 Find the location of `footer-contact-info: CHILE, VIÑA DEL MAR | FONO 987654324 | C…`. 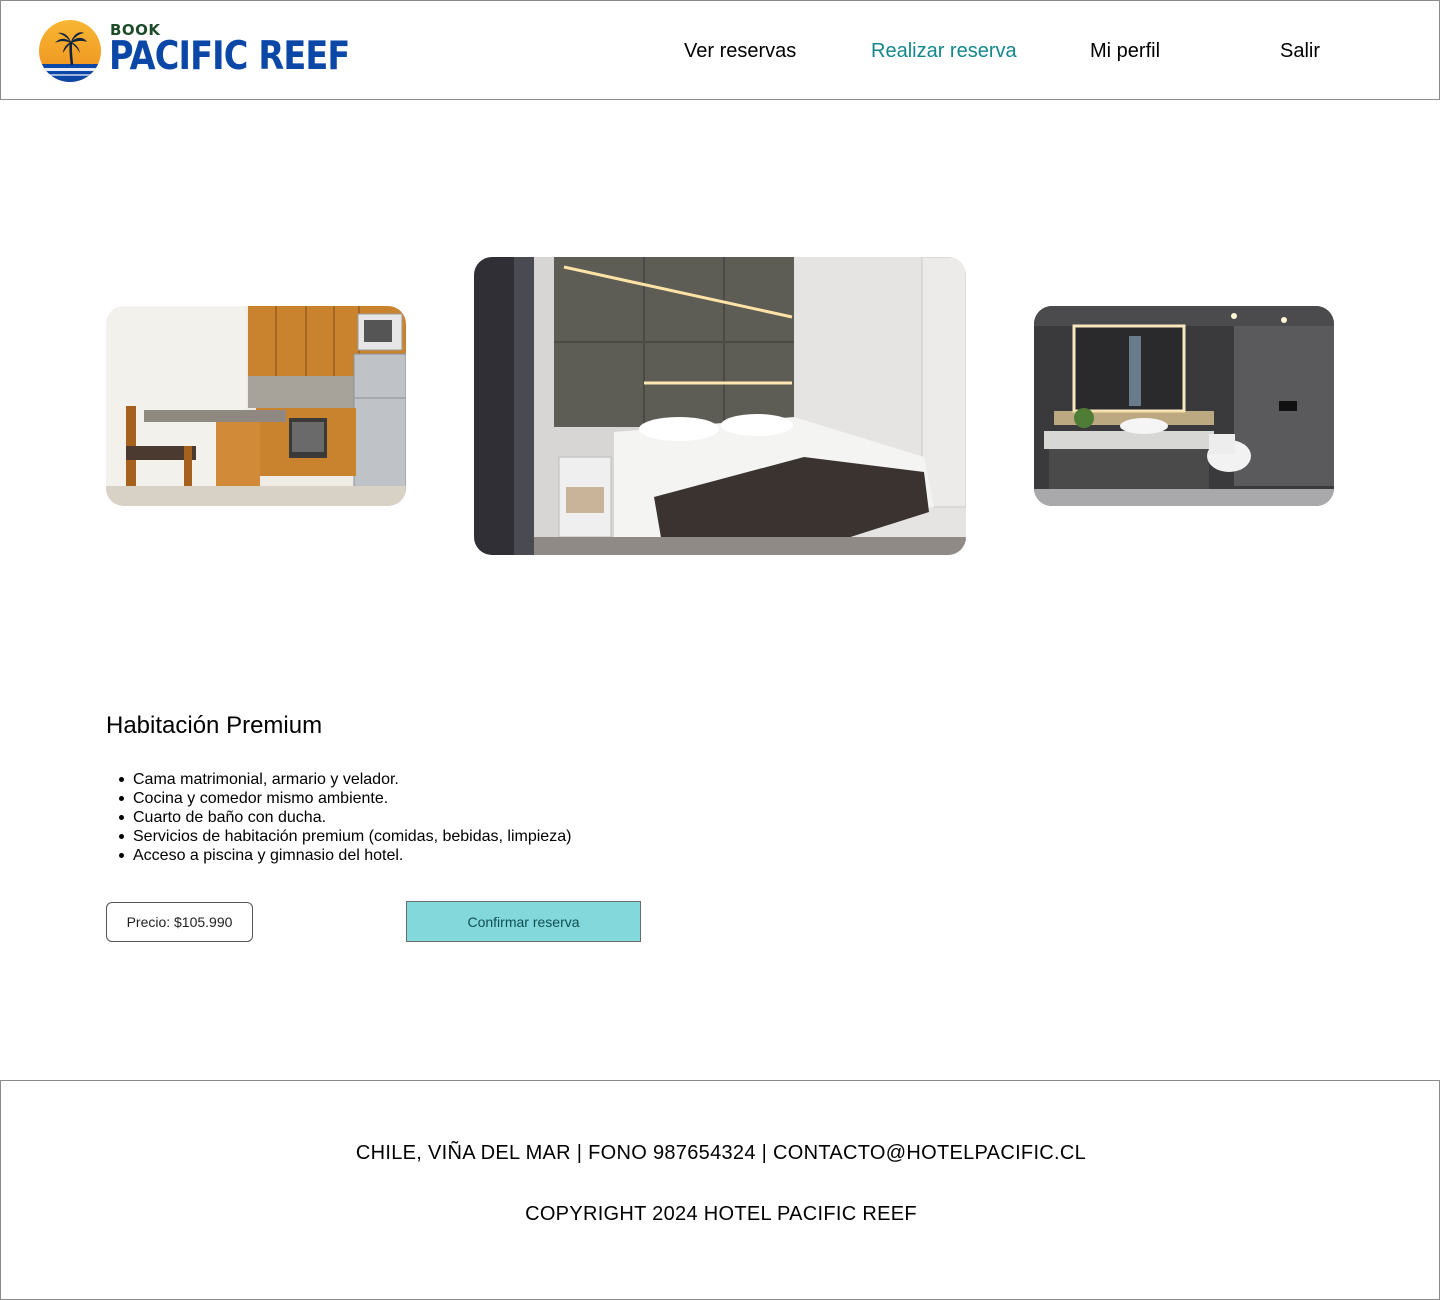

footer-contact-info: CHILE, VIÑA DEL MAR | FONO 987654324 | C… is located at coordinates (721, 1153).